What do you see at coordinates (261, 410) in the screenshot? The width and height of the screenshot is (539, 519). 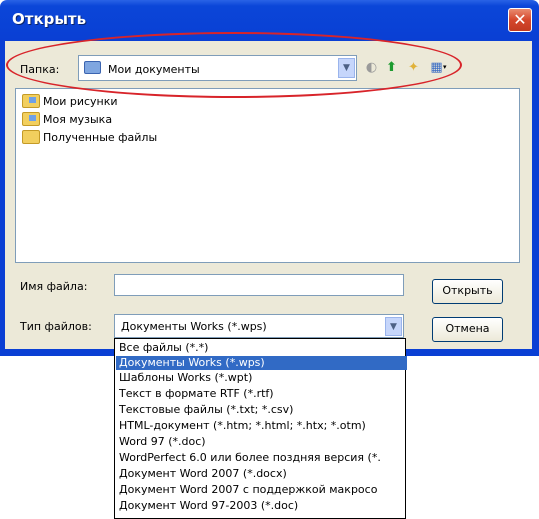 I see `dropdown-option: Текстовые файлы (*.txt; *.csv)` at bounding box center [261, 410].